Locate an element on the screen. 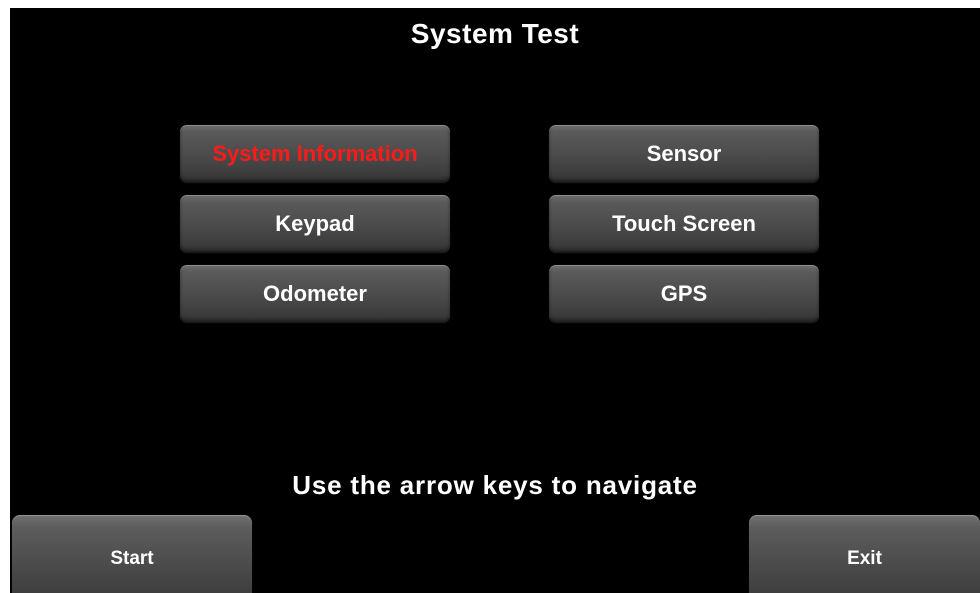 This screenshot has width=980, height=593. touch-screen-button: Touch Screen is located at coordinates (684, 224).